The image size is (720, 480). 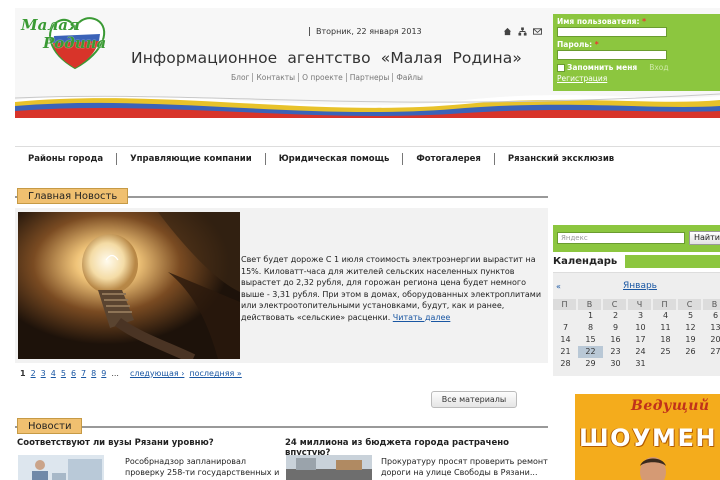 What do you see at coordinates (281, 427) in the screenshot?
I see `section-divider` at bounding box center [281, 427].